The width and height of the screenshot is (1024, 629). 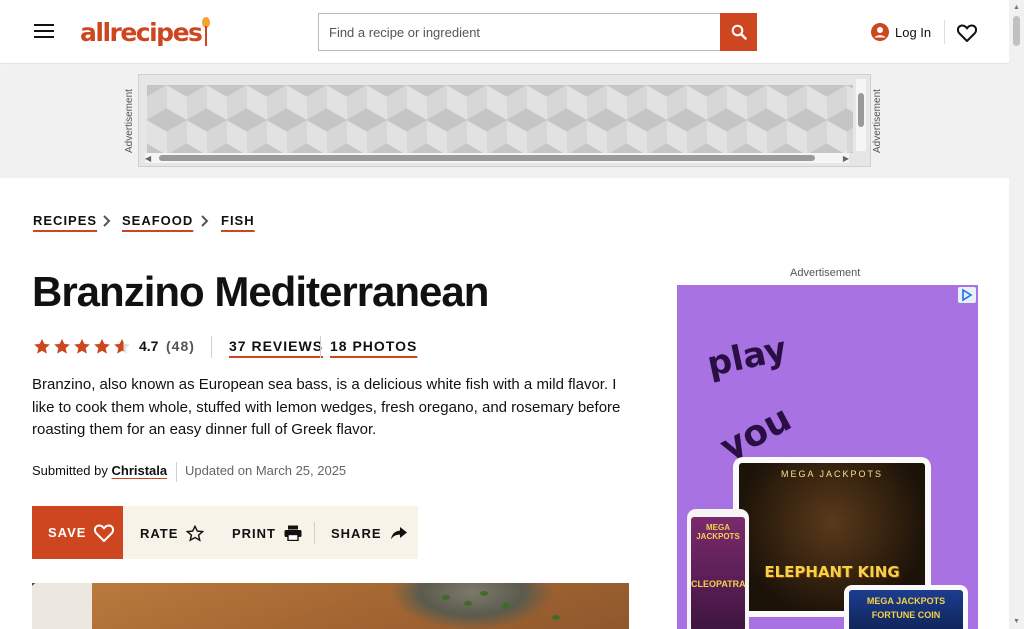 I want to click on ad-vertical-scroll-thumb, so click(x=861, y=110).